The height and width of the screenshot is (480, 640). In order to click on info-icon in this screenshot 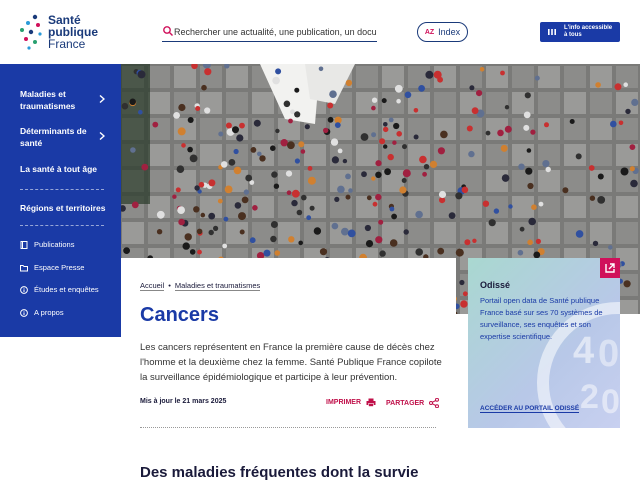, I will do `click(24, 312)`.